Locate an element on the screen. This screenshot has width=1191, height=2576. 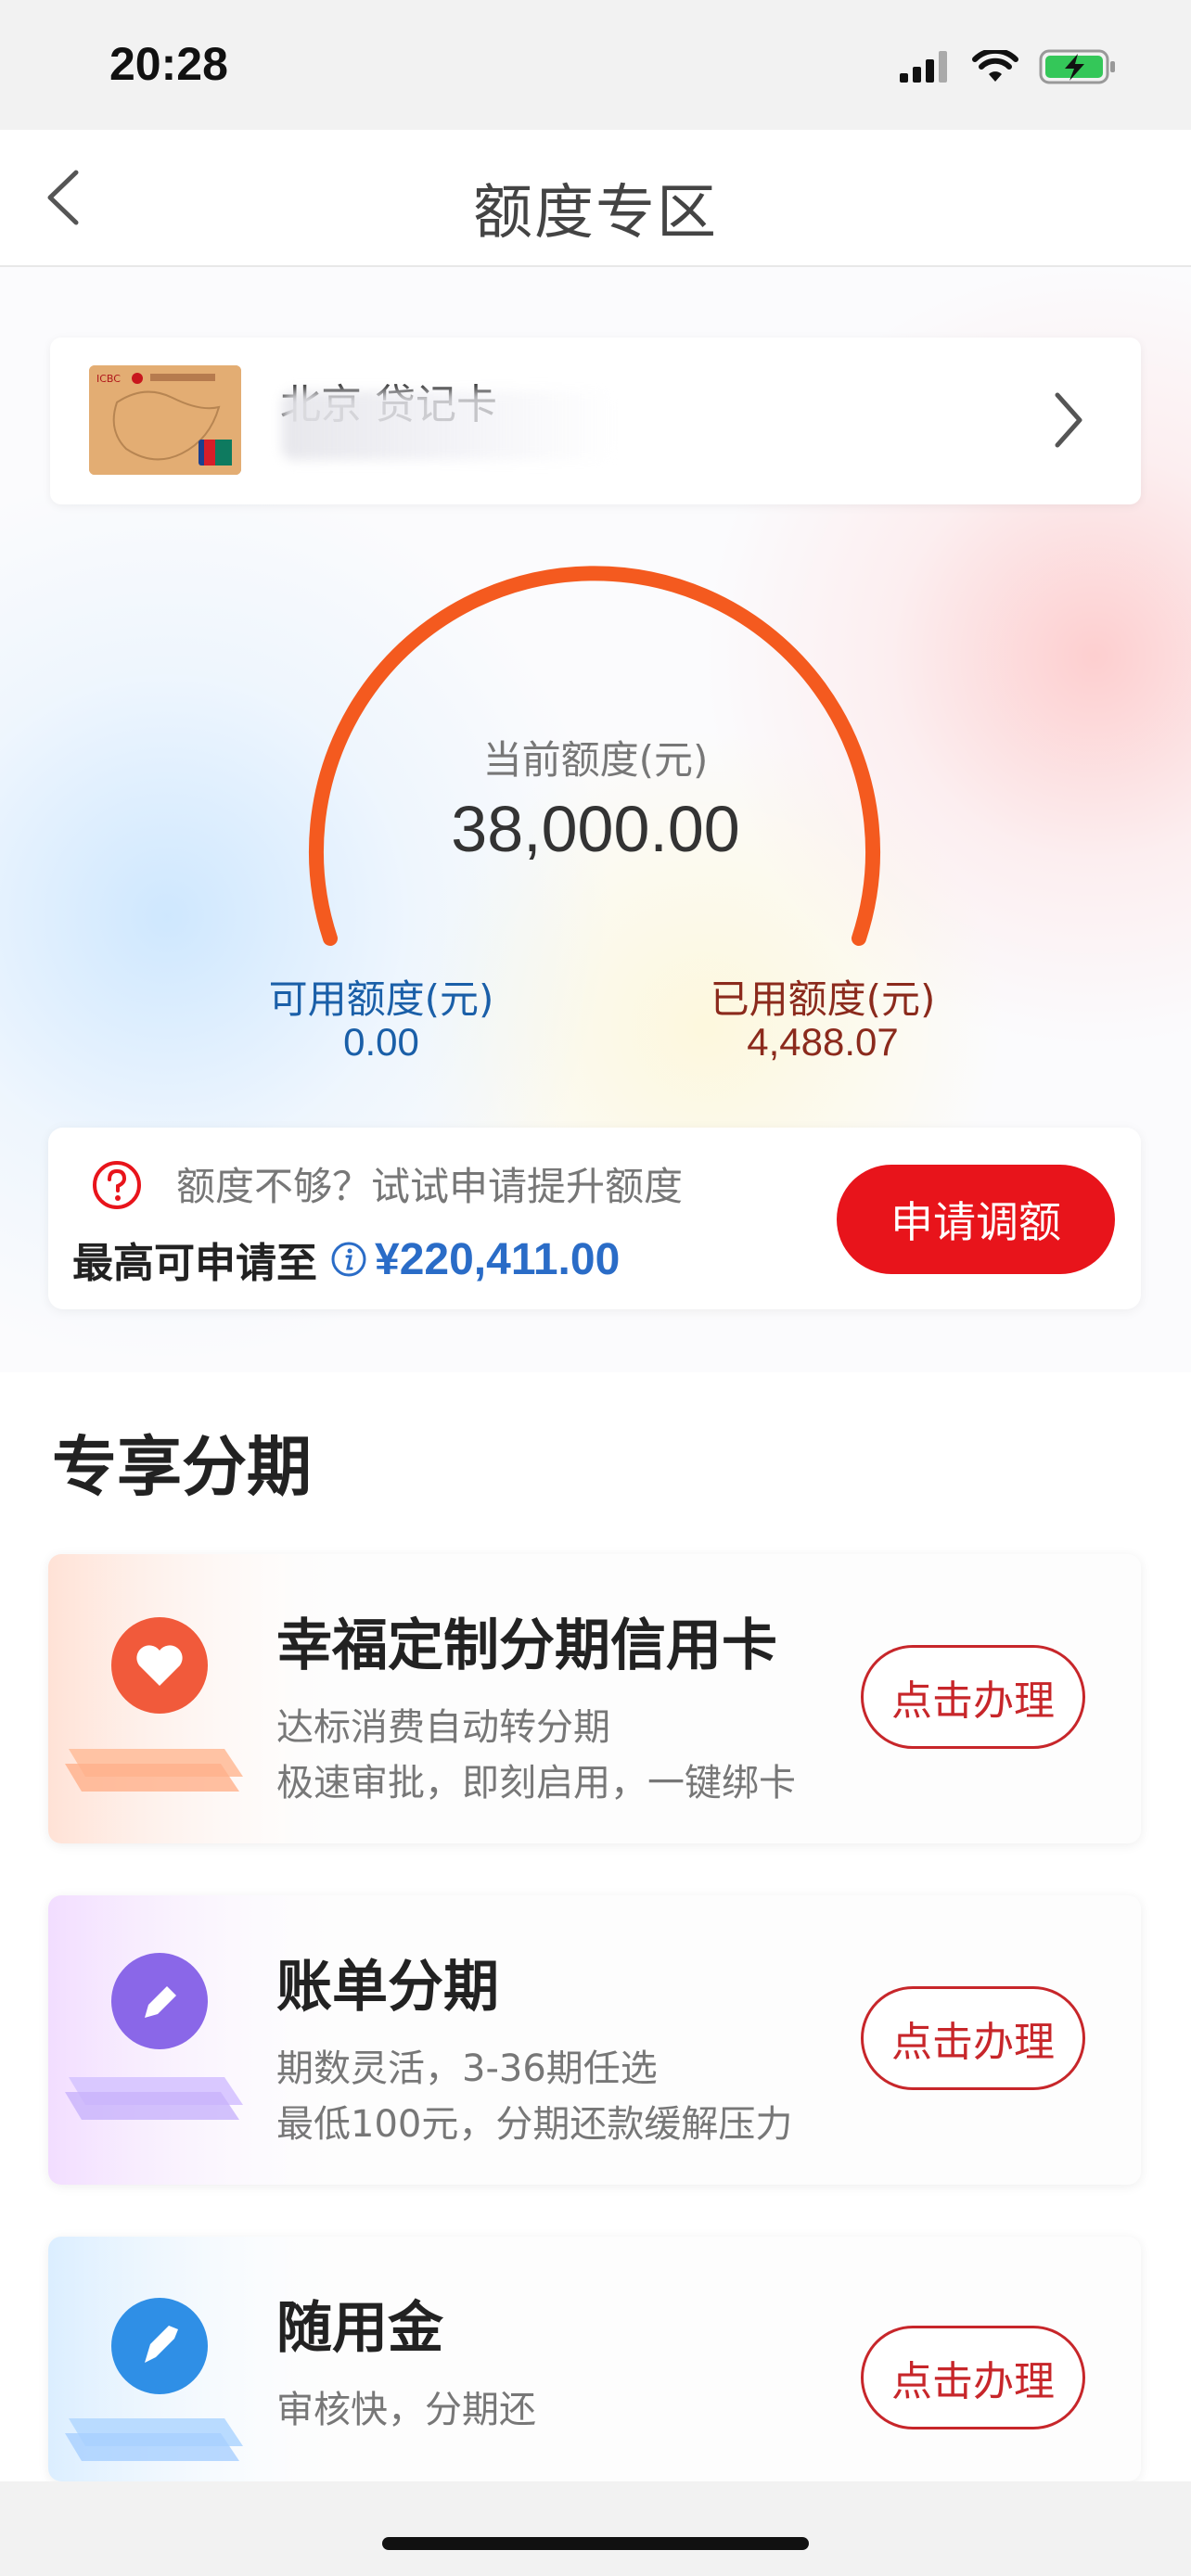
nav-bar: 额度专区 is located at coordinates (595, 198).